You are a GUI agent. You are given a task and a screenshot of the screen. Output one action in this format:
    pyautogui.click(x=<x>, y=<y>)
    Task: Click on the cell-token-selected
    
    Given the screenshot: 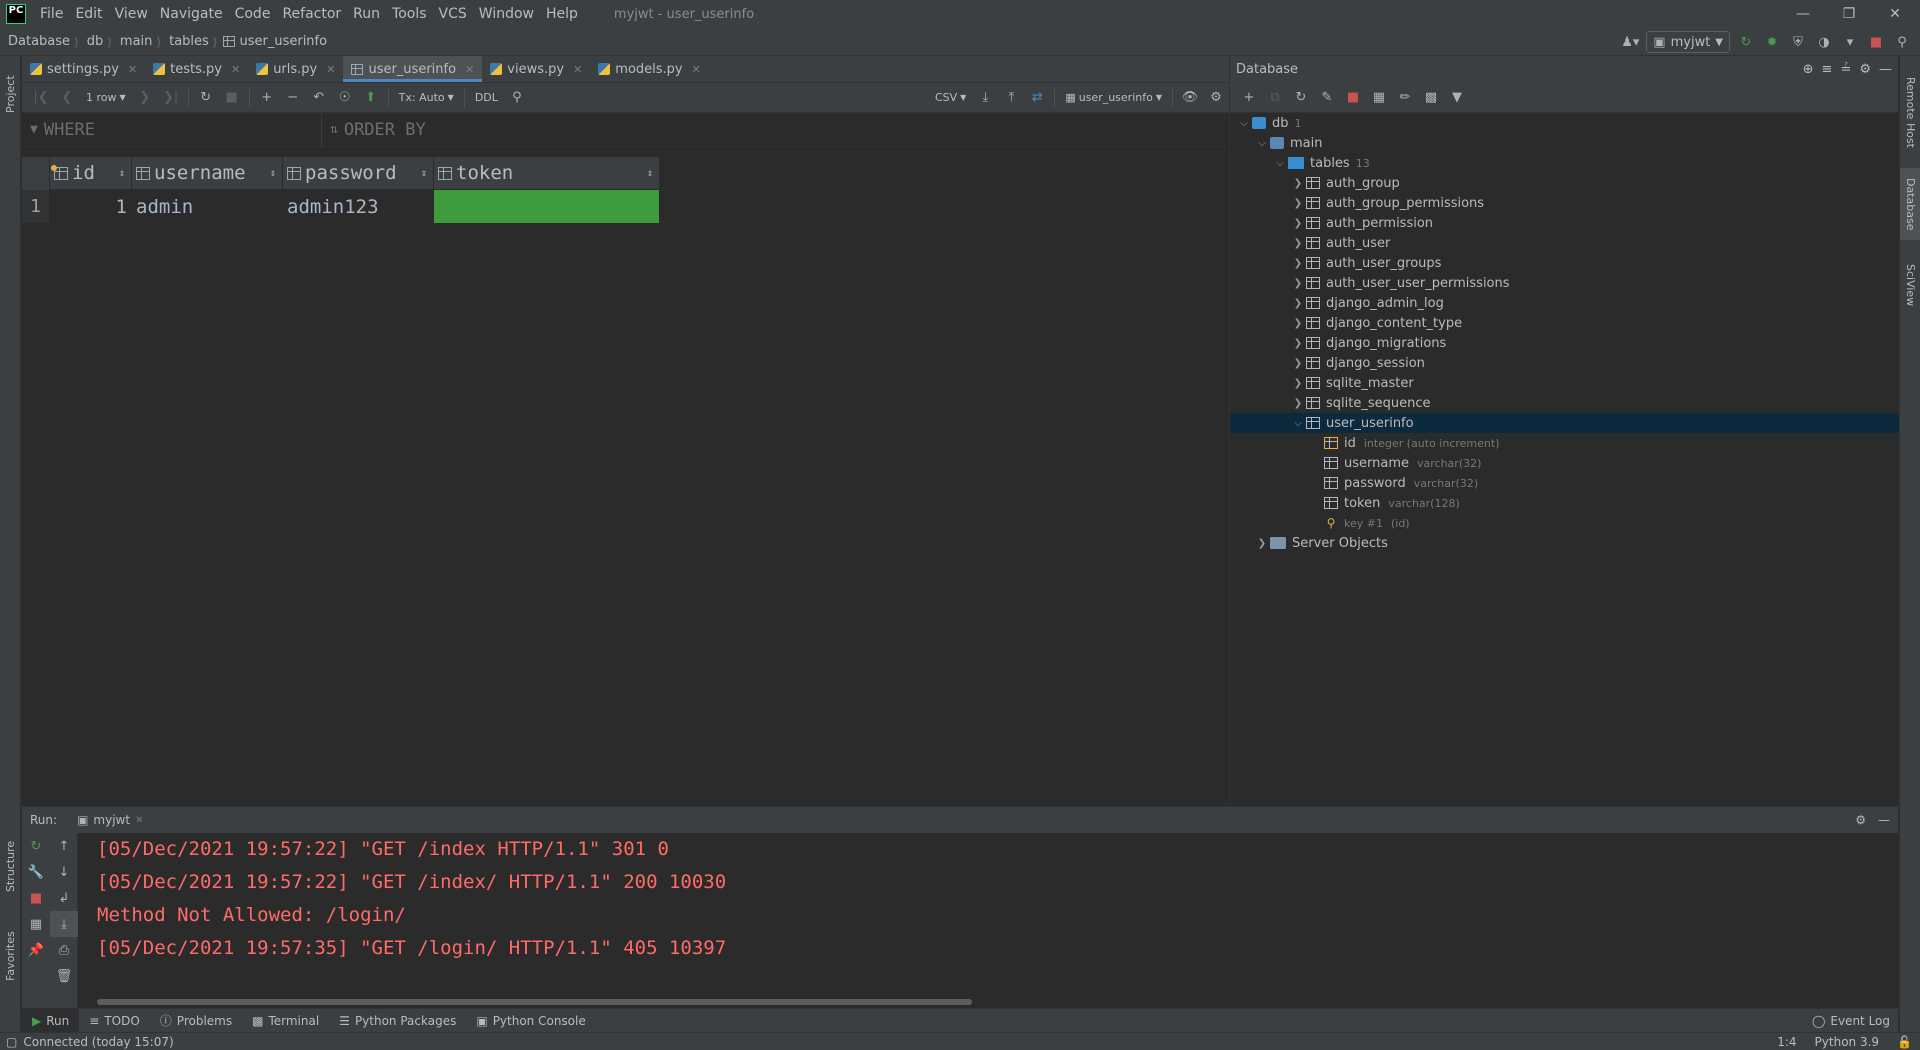 What is the action you would take?
    pyautogui.click(x=547, y=206)
    